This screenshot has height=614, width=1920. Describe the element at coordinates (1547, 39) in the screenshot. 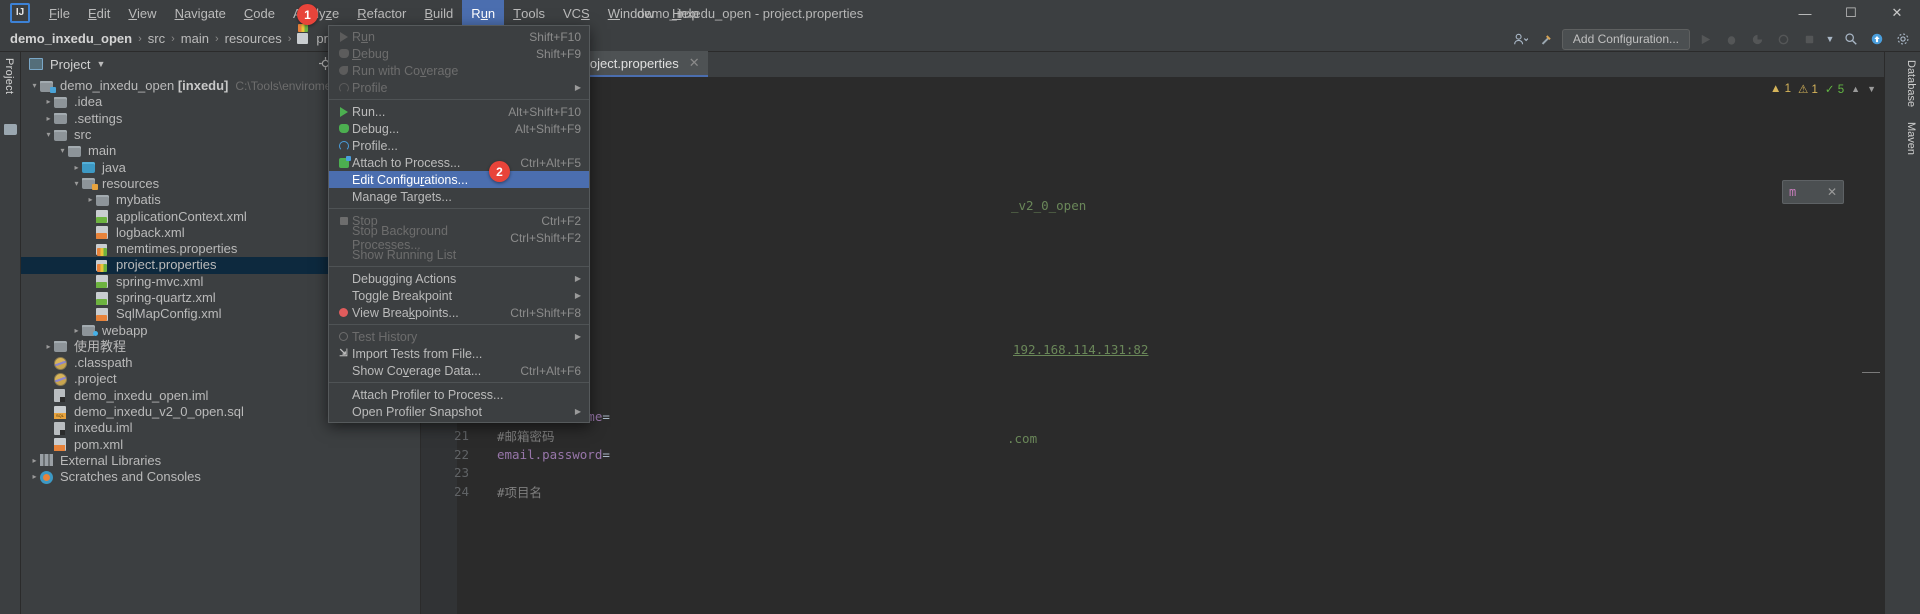

I see `hammer-icon` at that location.